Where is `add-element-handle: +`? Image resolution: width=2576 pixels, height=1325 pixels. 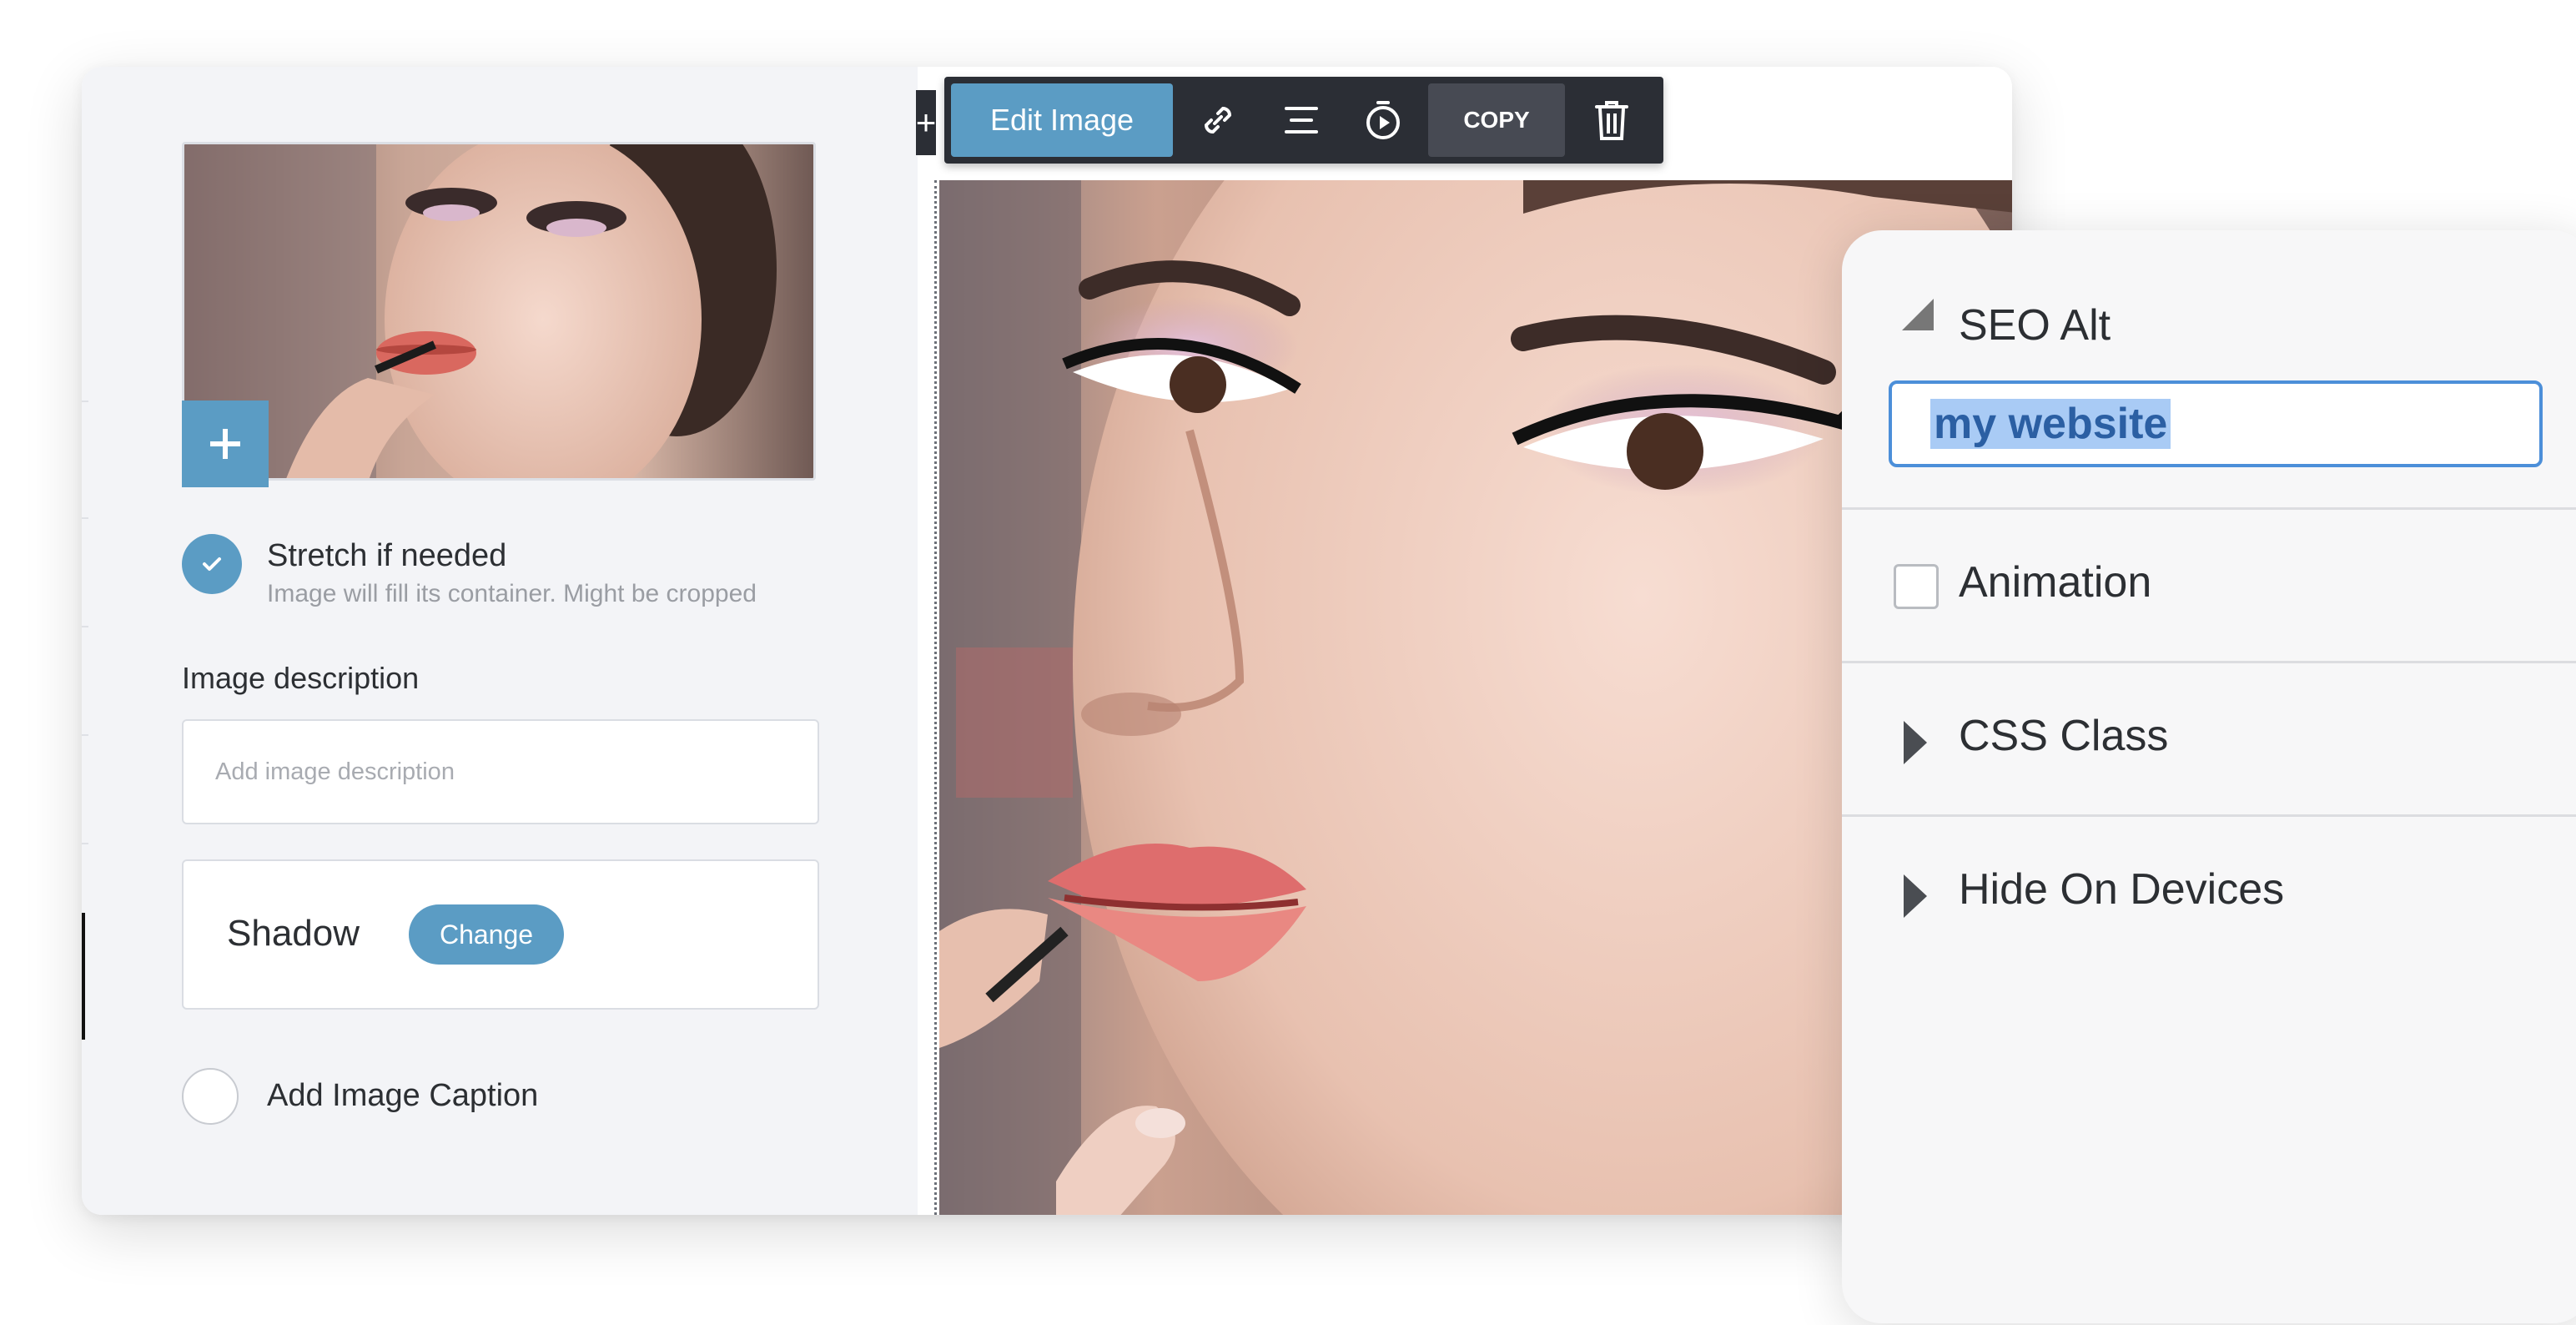
add-element-handle: + is located at coordinates (926, 122).